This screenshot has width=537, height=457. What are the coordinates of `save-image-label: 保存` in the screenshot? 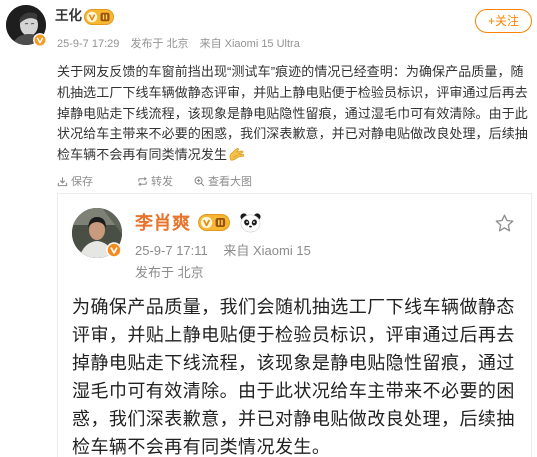 It's located at (82, 182).